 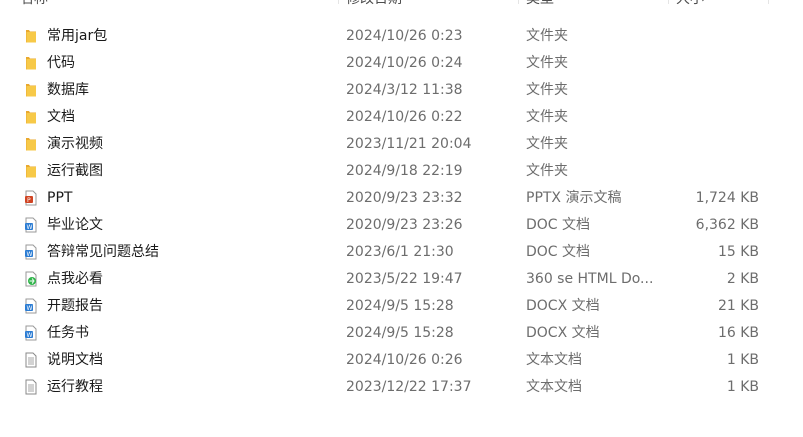 I want to click on file-row: W 毕业论文 2020/9/23 23:26 DOC 文档 6,362 KB, so click(x=401, y=225).